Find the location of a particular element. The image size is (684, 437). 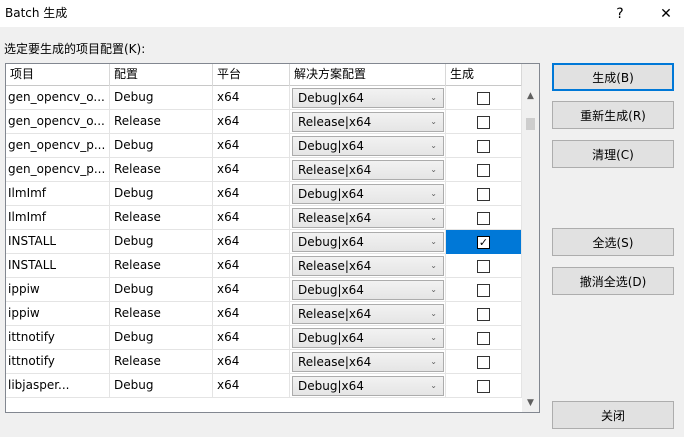

table-row: IlmImf Release x64 Release|x64 ⌄ is located at coordinates (264, 218).